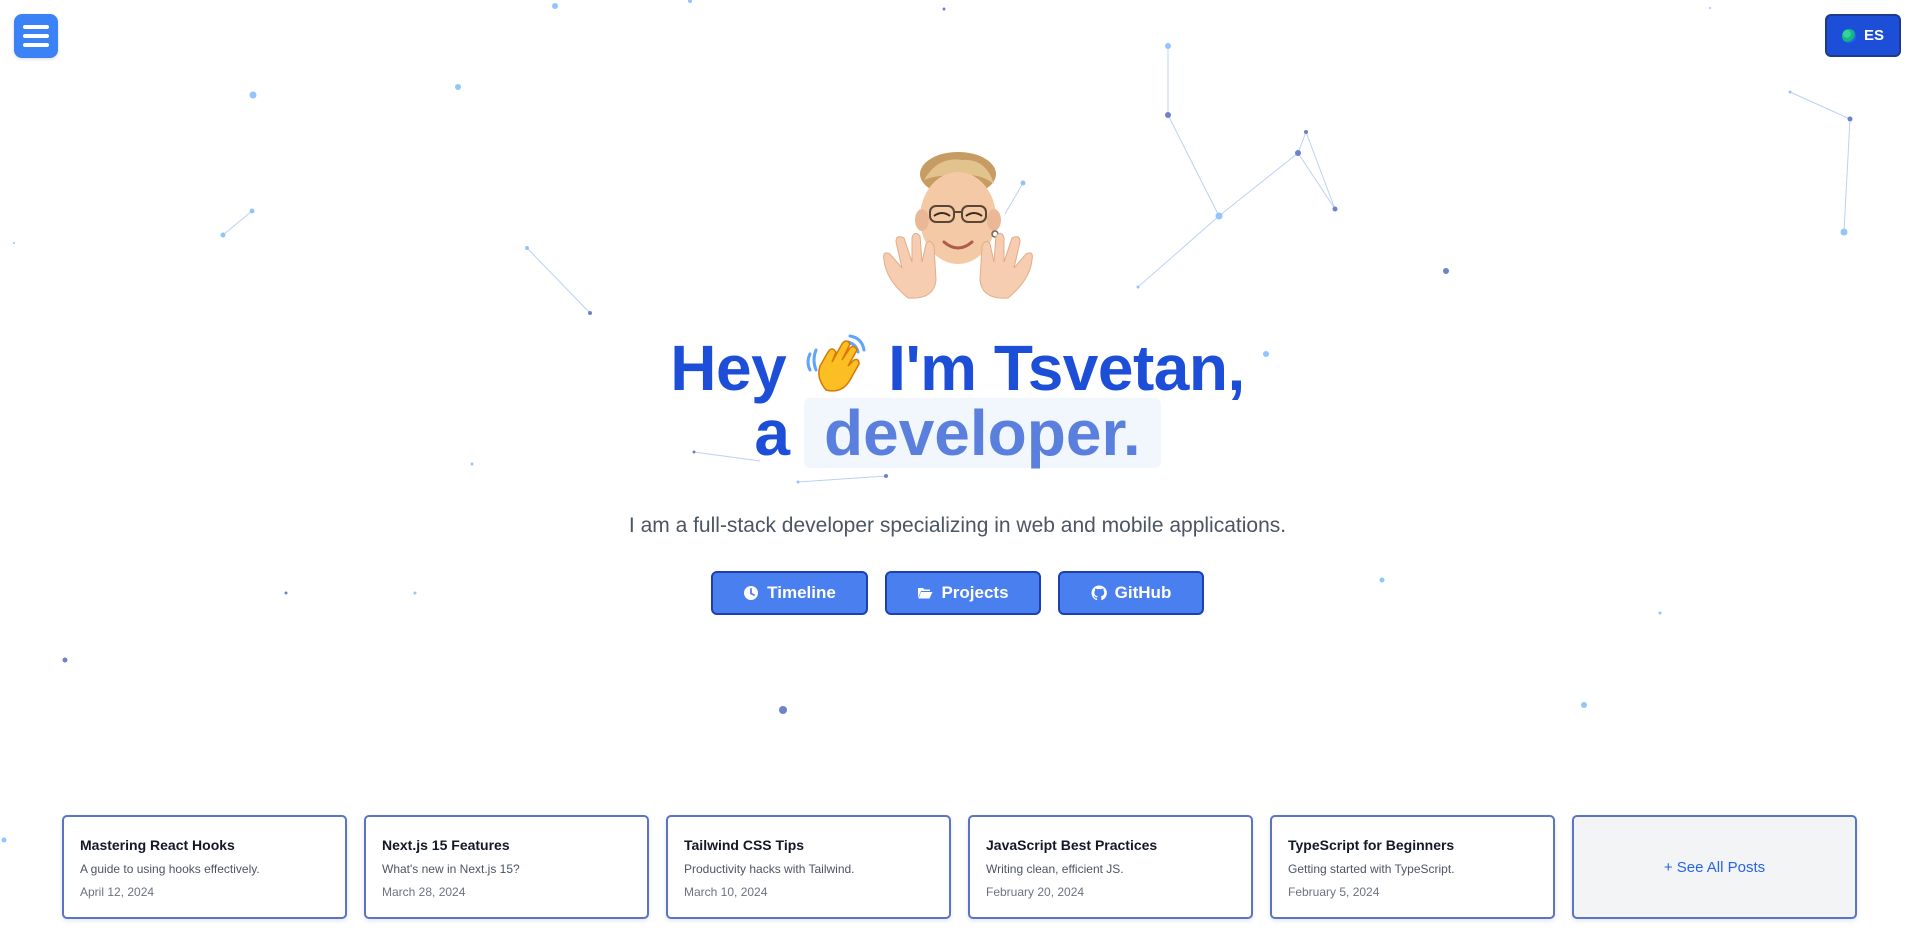 Image resolution: width=1915 pixels, height=939 pixels. I want to click on greeting-after: I'm Tsvetan,, so click(1066, 368).